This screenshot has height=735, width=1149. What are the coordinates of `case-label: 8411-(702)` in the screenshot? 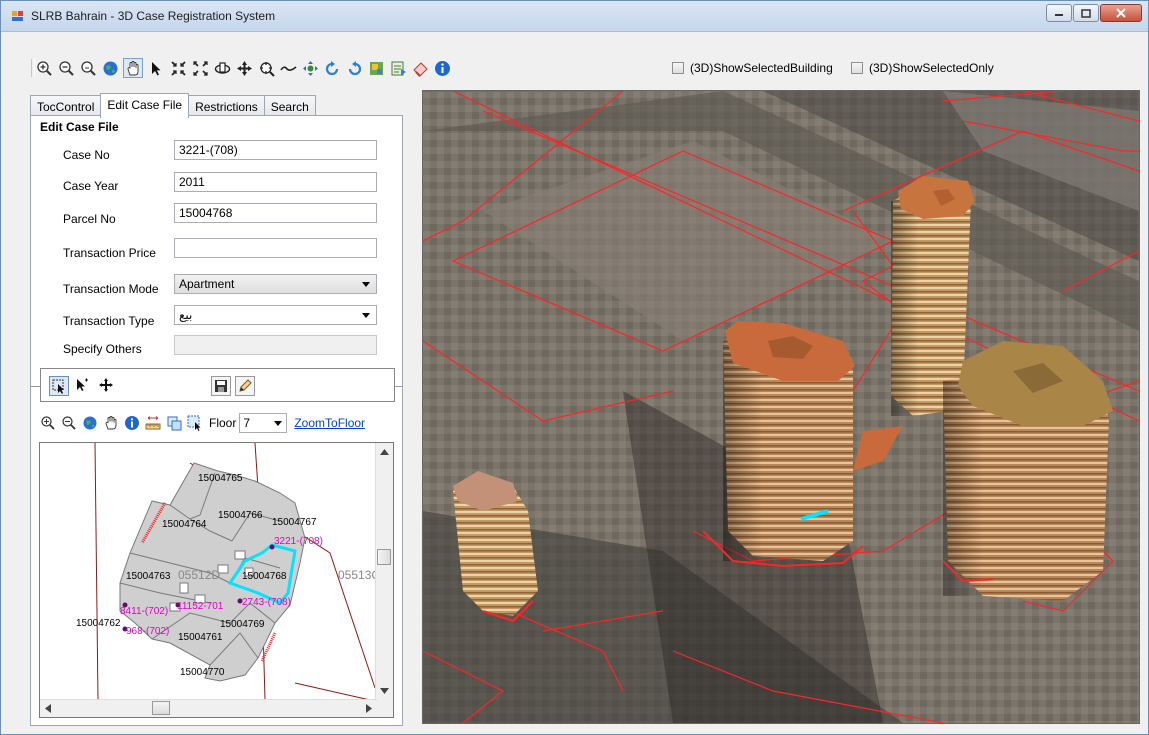 It's located at (144, 611).